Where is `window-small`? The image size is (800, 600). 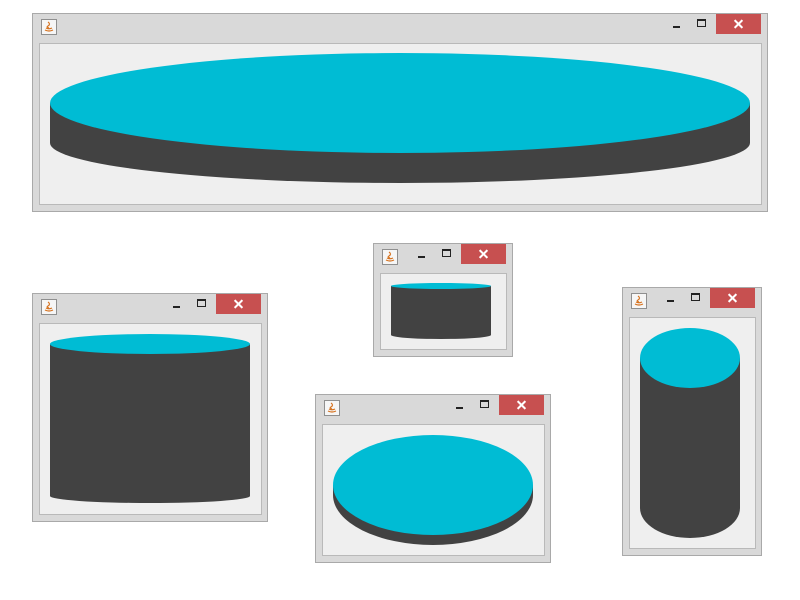
window-small is located at coordinates (443, 300).